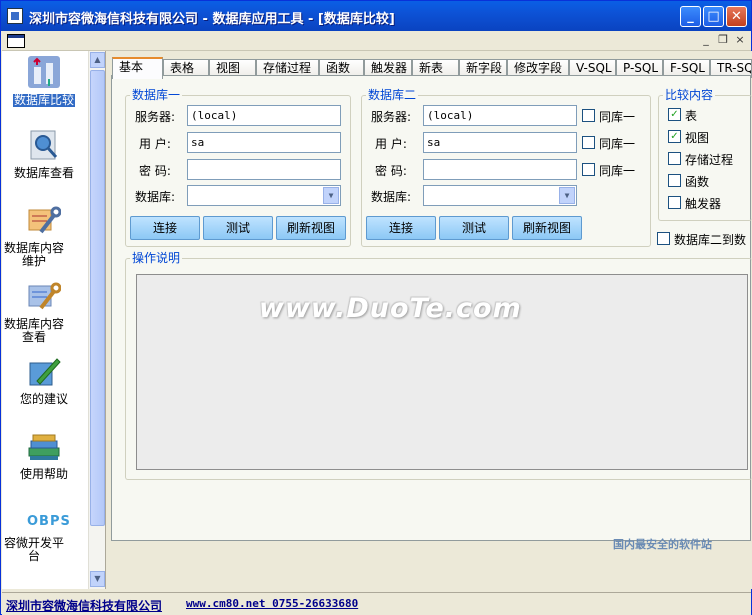  What do you see at coordinates (43, 399) in the screenshot?
I see `sidebar-item-label: 您的建议` at bounding box center [43, 399].